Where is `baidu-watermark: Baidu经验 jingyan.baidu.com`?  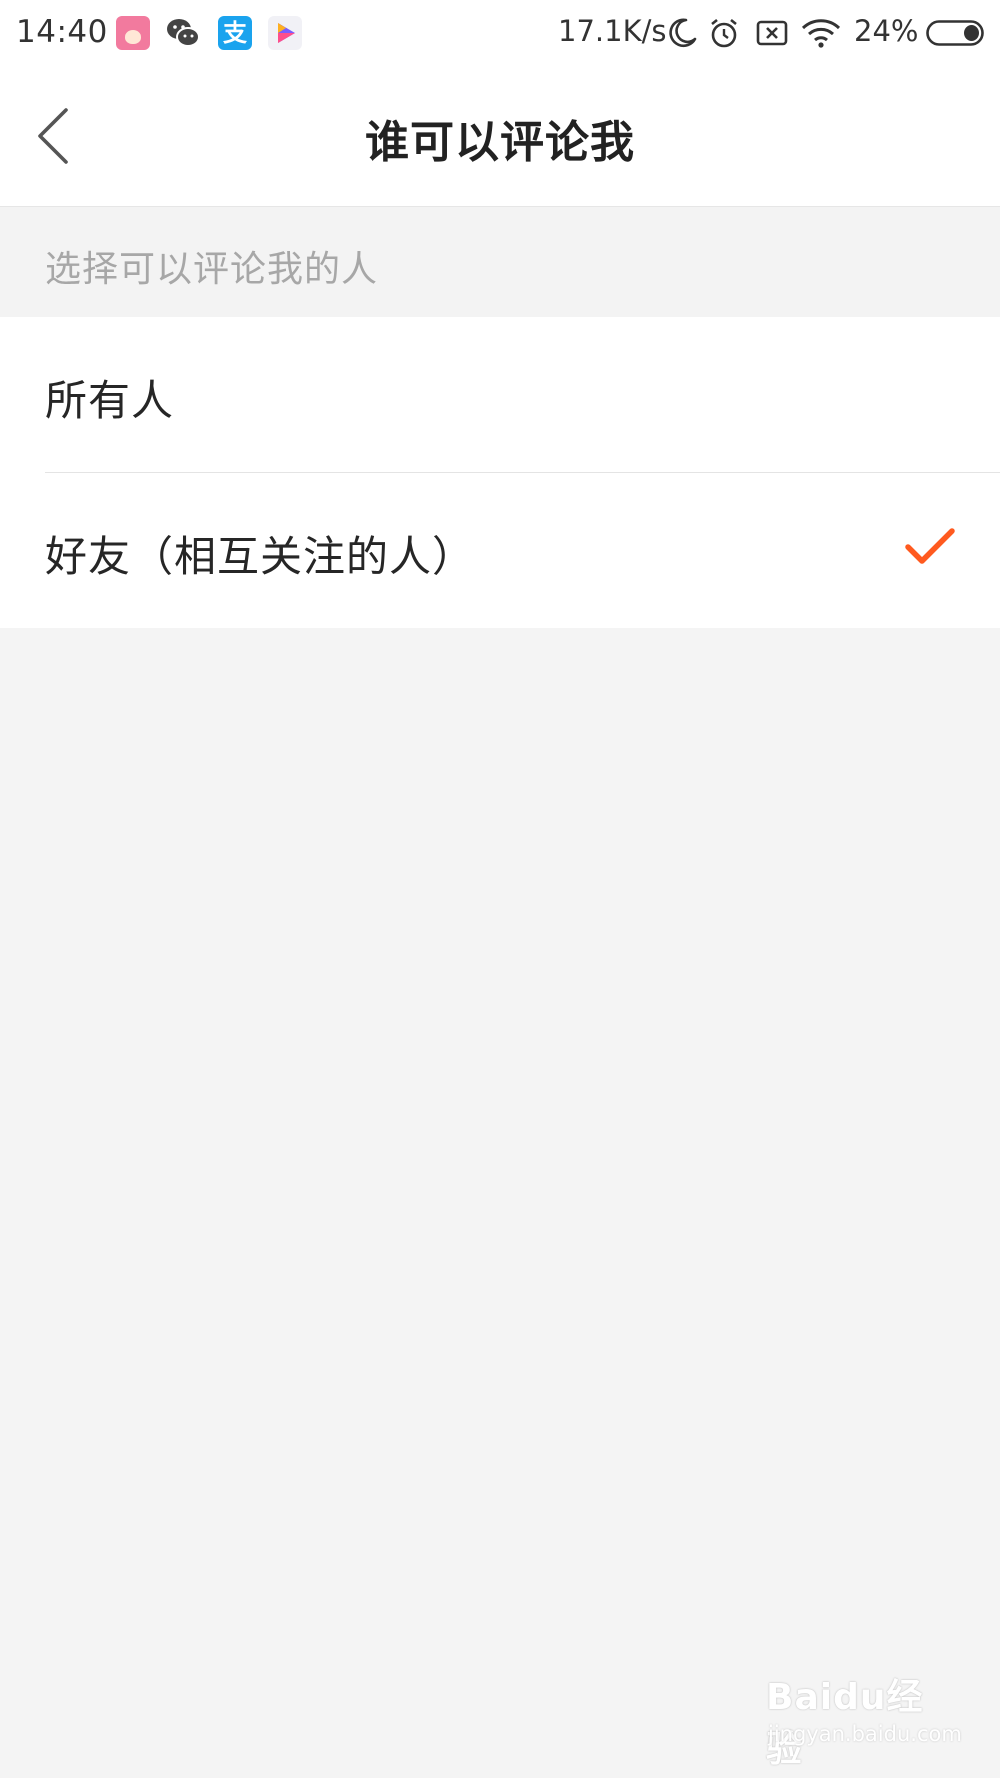 baidu-watermark: Baidu经验 jingyan.baidu.com is located at coordinates (862, 1719).